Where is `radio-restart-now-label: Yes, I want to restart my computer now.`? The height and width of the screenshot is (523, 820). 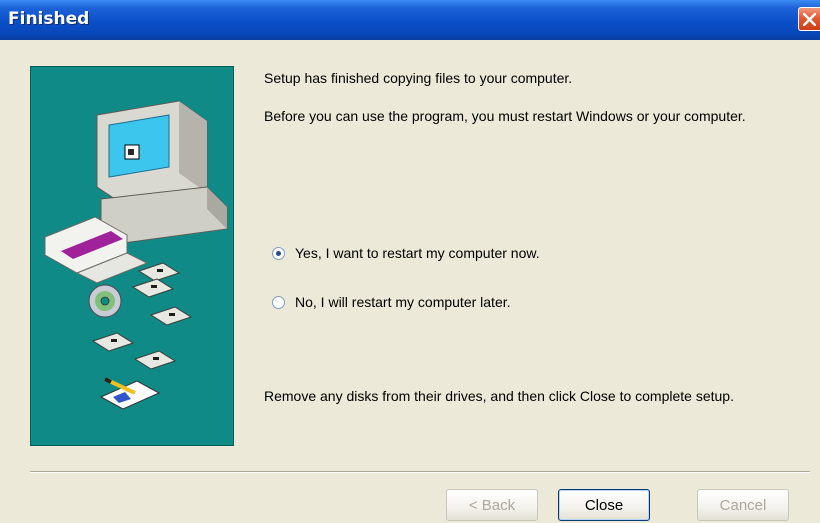 radio-restart-now-label: Yes, I want to restart my computer now. is located at coordinates (417, 253).